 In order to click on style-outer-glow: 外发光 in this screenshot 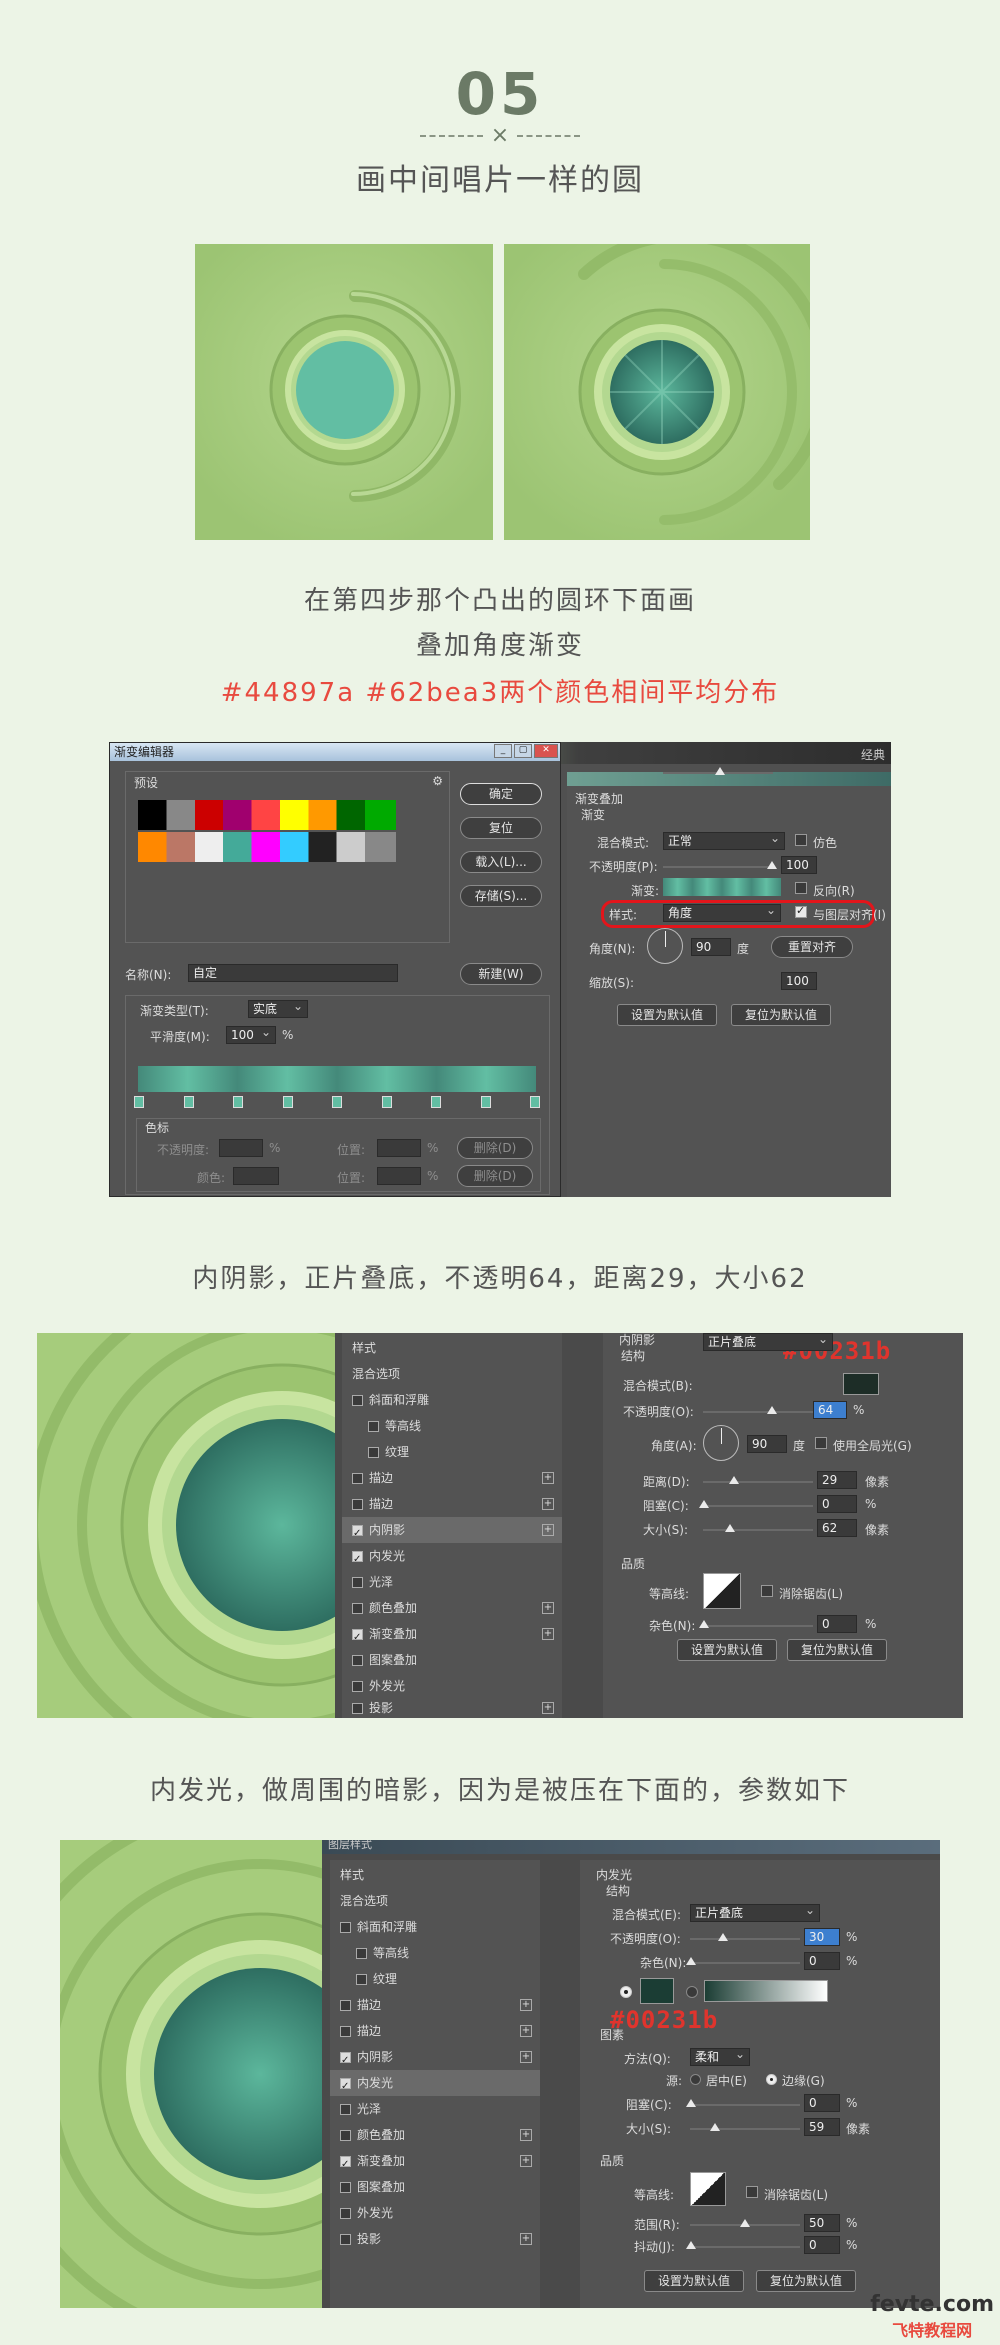, I will do `click(435, 2213)`.